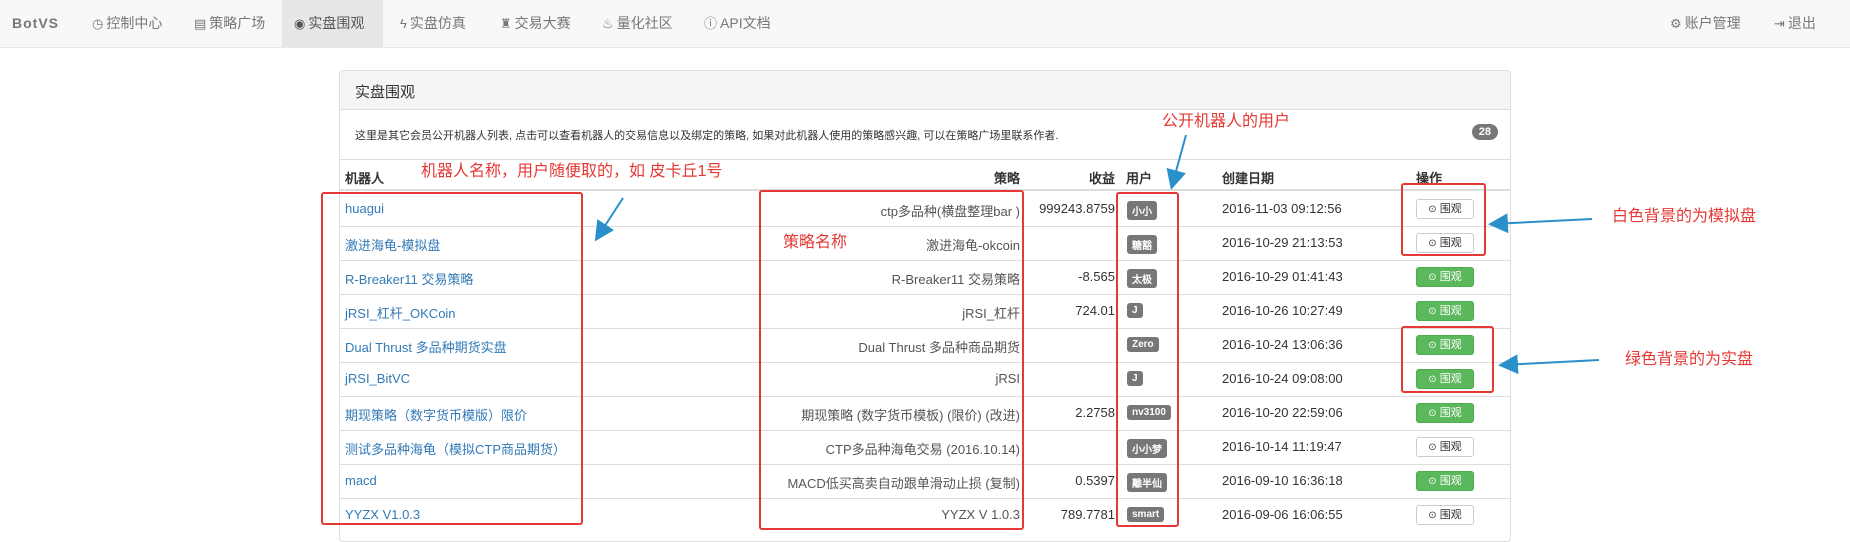 The image size is (1850, 542). Describe the element at coordinates (1443, 219) in the screenshot. I see `annotation-box-simulated` at that location.